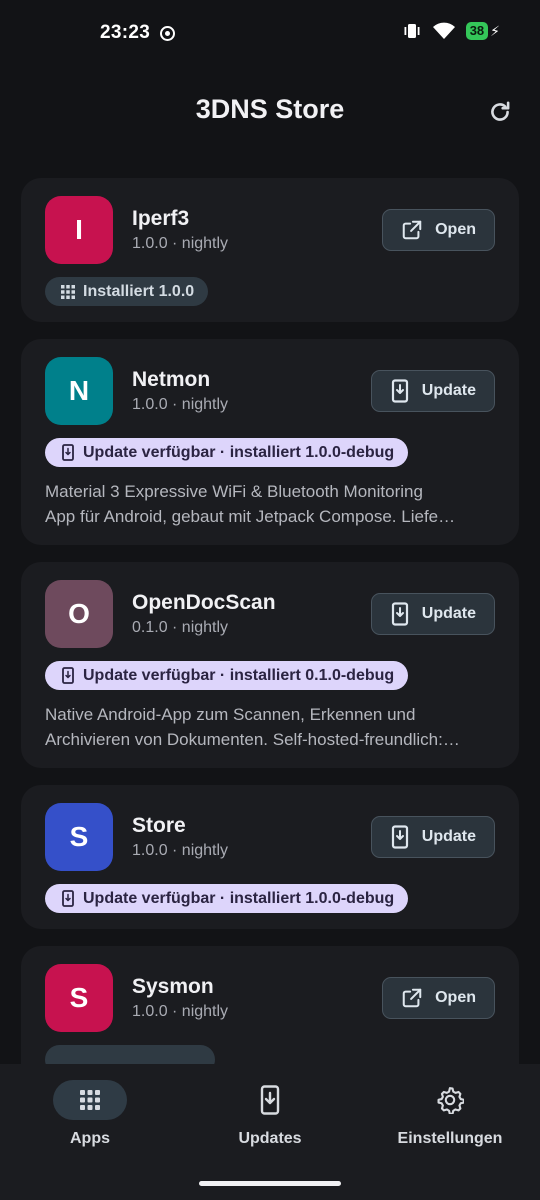  What do you see at coordinates (173, 986) in the screenshot?
I see `app-name: Sysmon` at bounding box center [173, 986].